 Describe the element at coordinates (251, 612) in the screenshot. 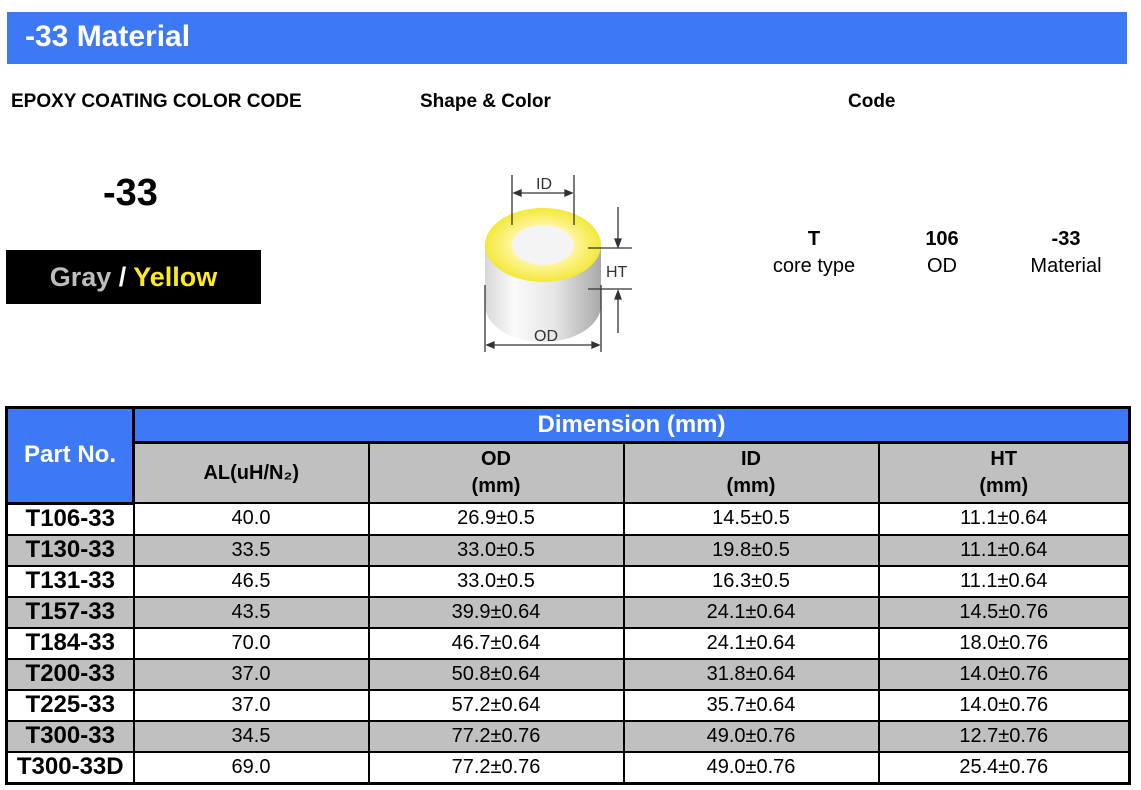

I see `al-cell: 43.5` at that location.